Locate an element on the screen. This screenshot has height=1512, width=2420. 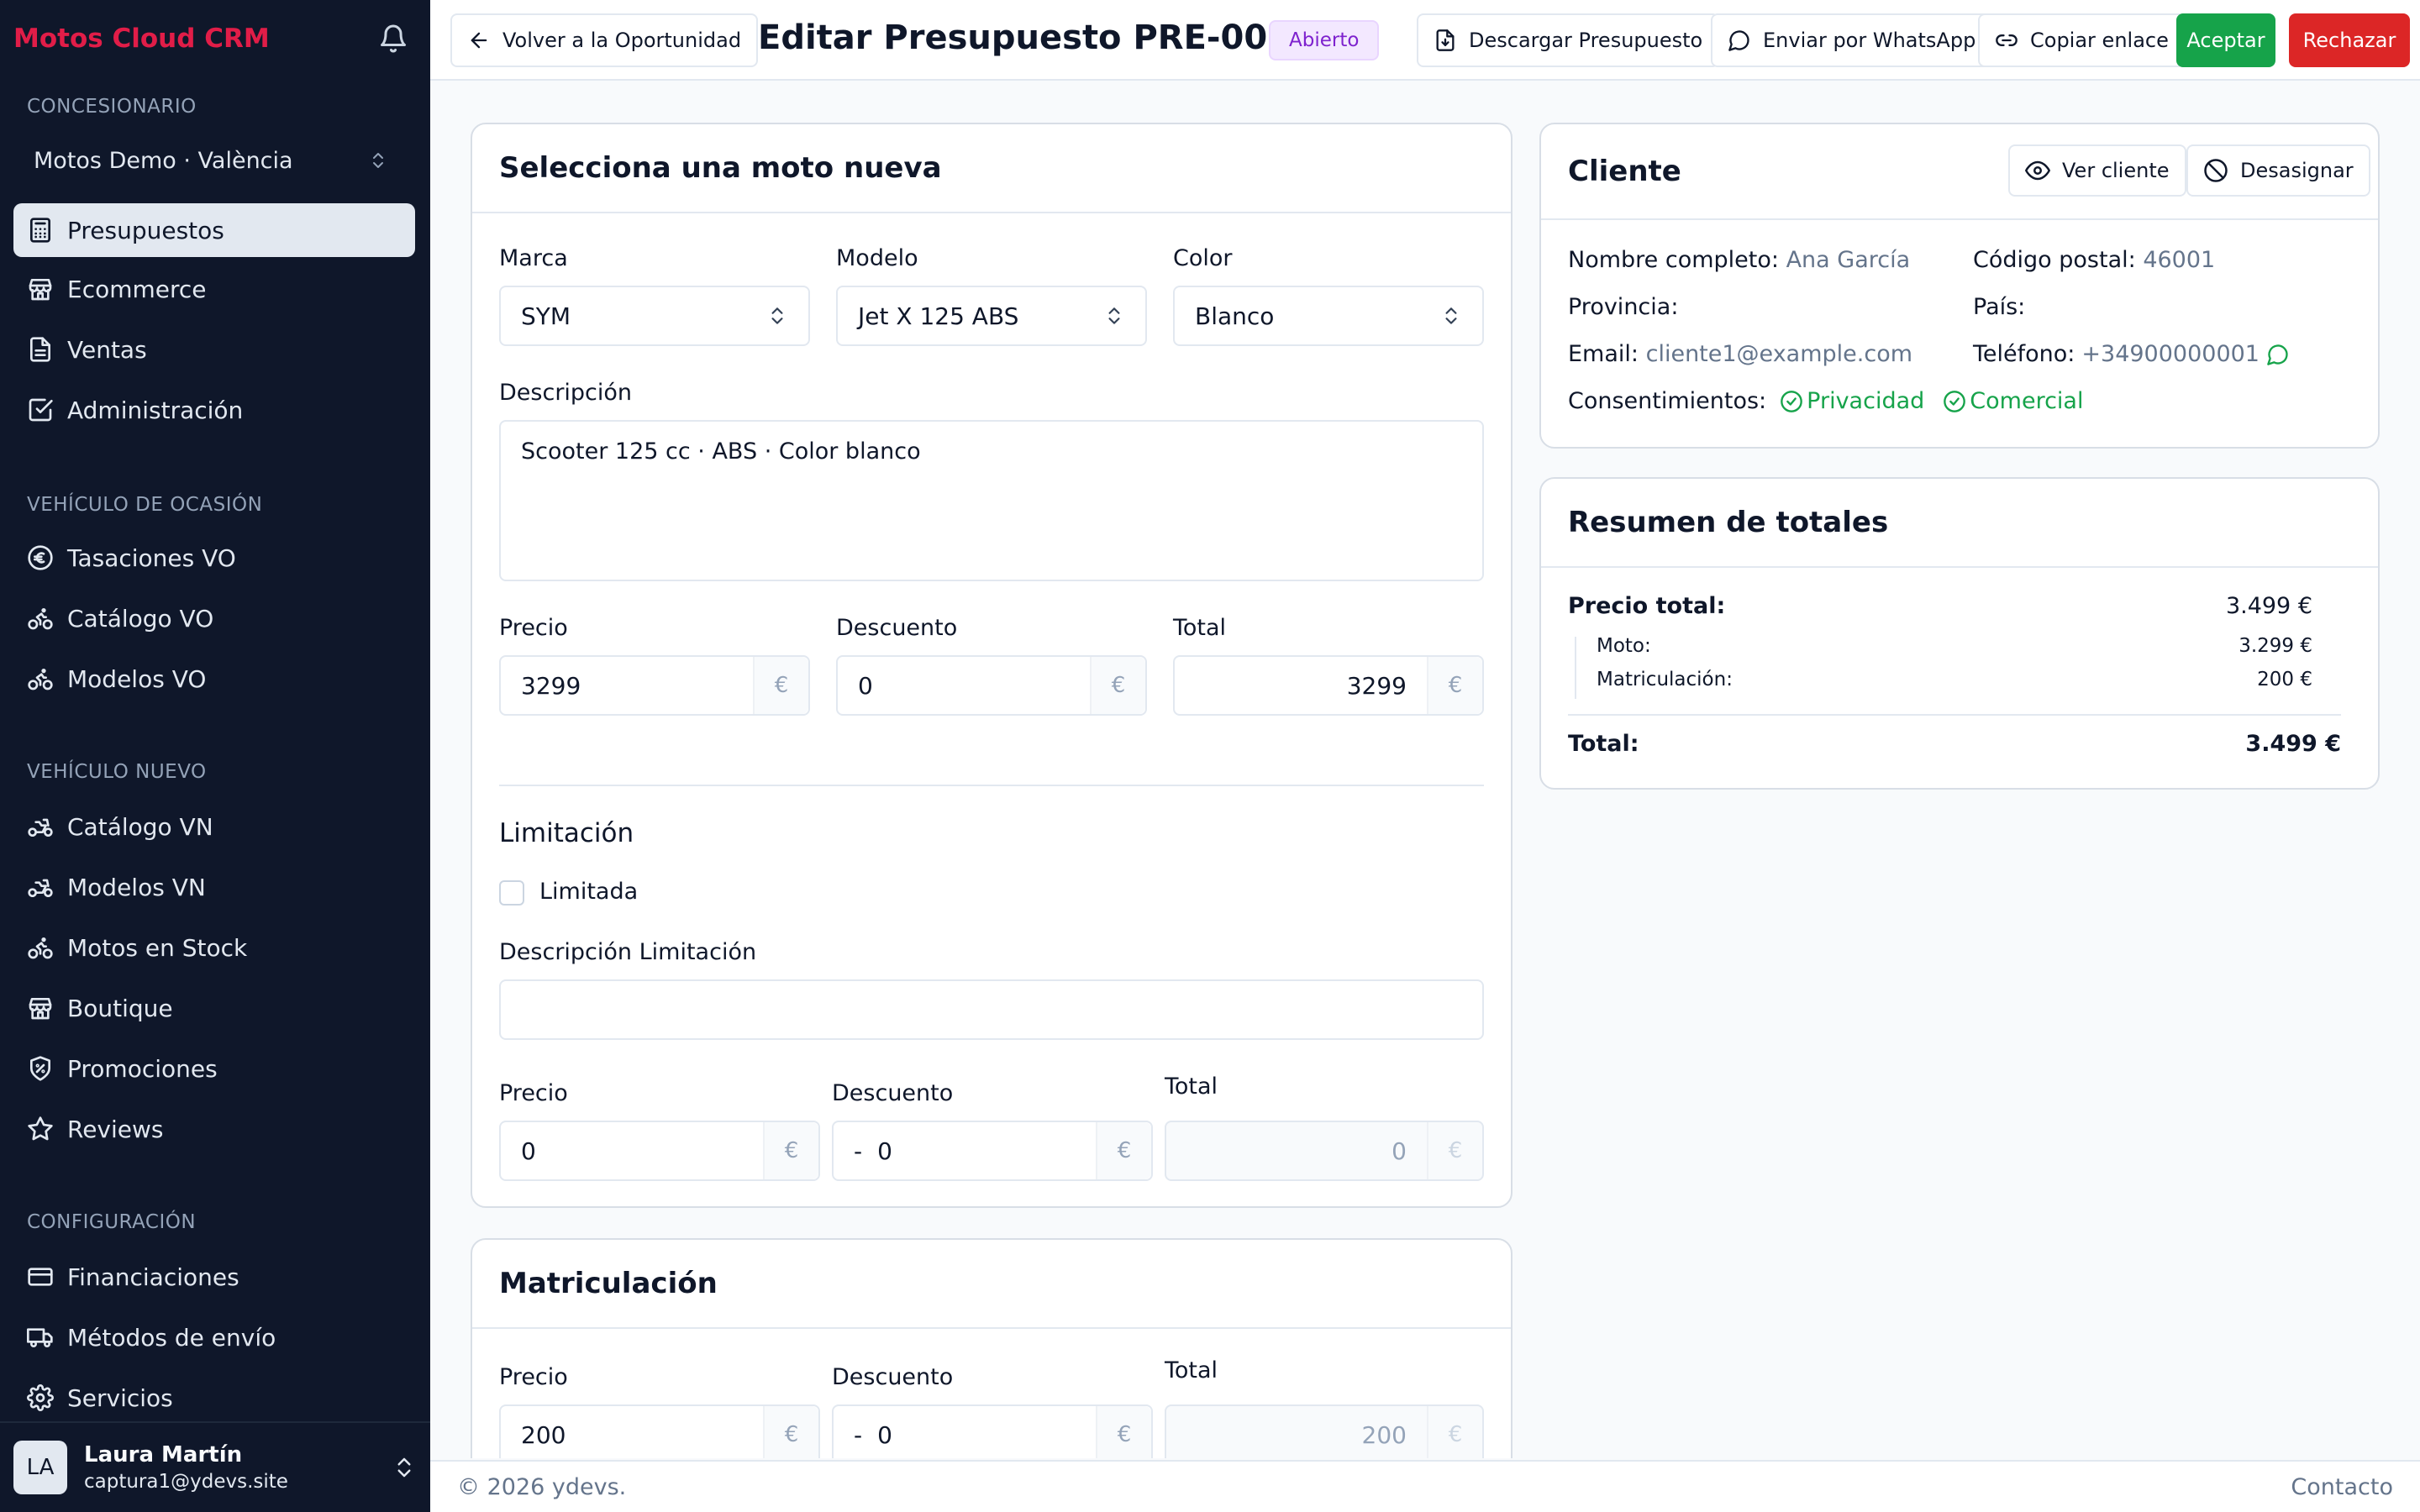
message-circle-icon is located at coordinates (1745, 40).